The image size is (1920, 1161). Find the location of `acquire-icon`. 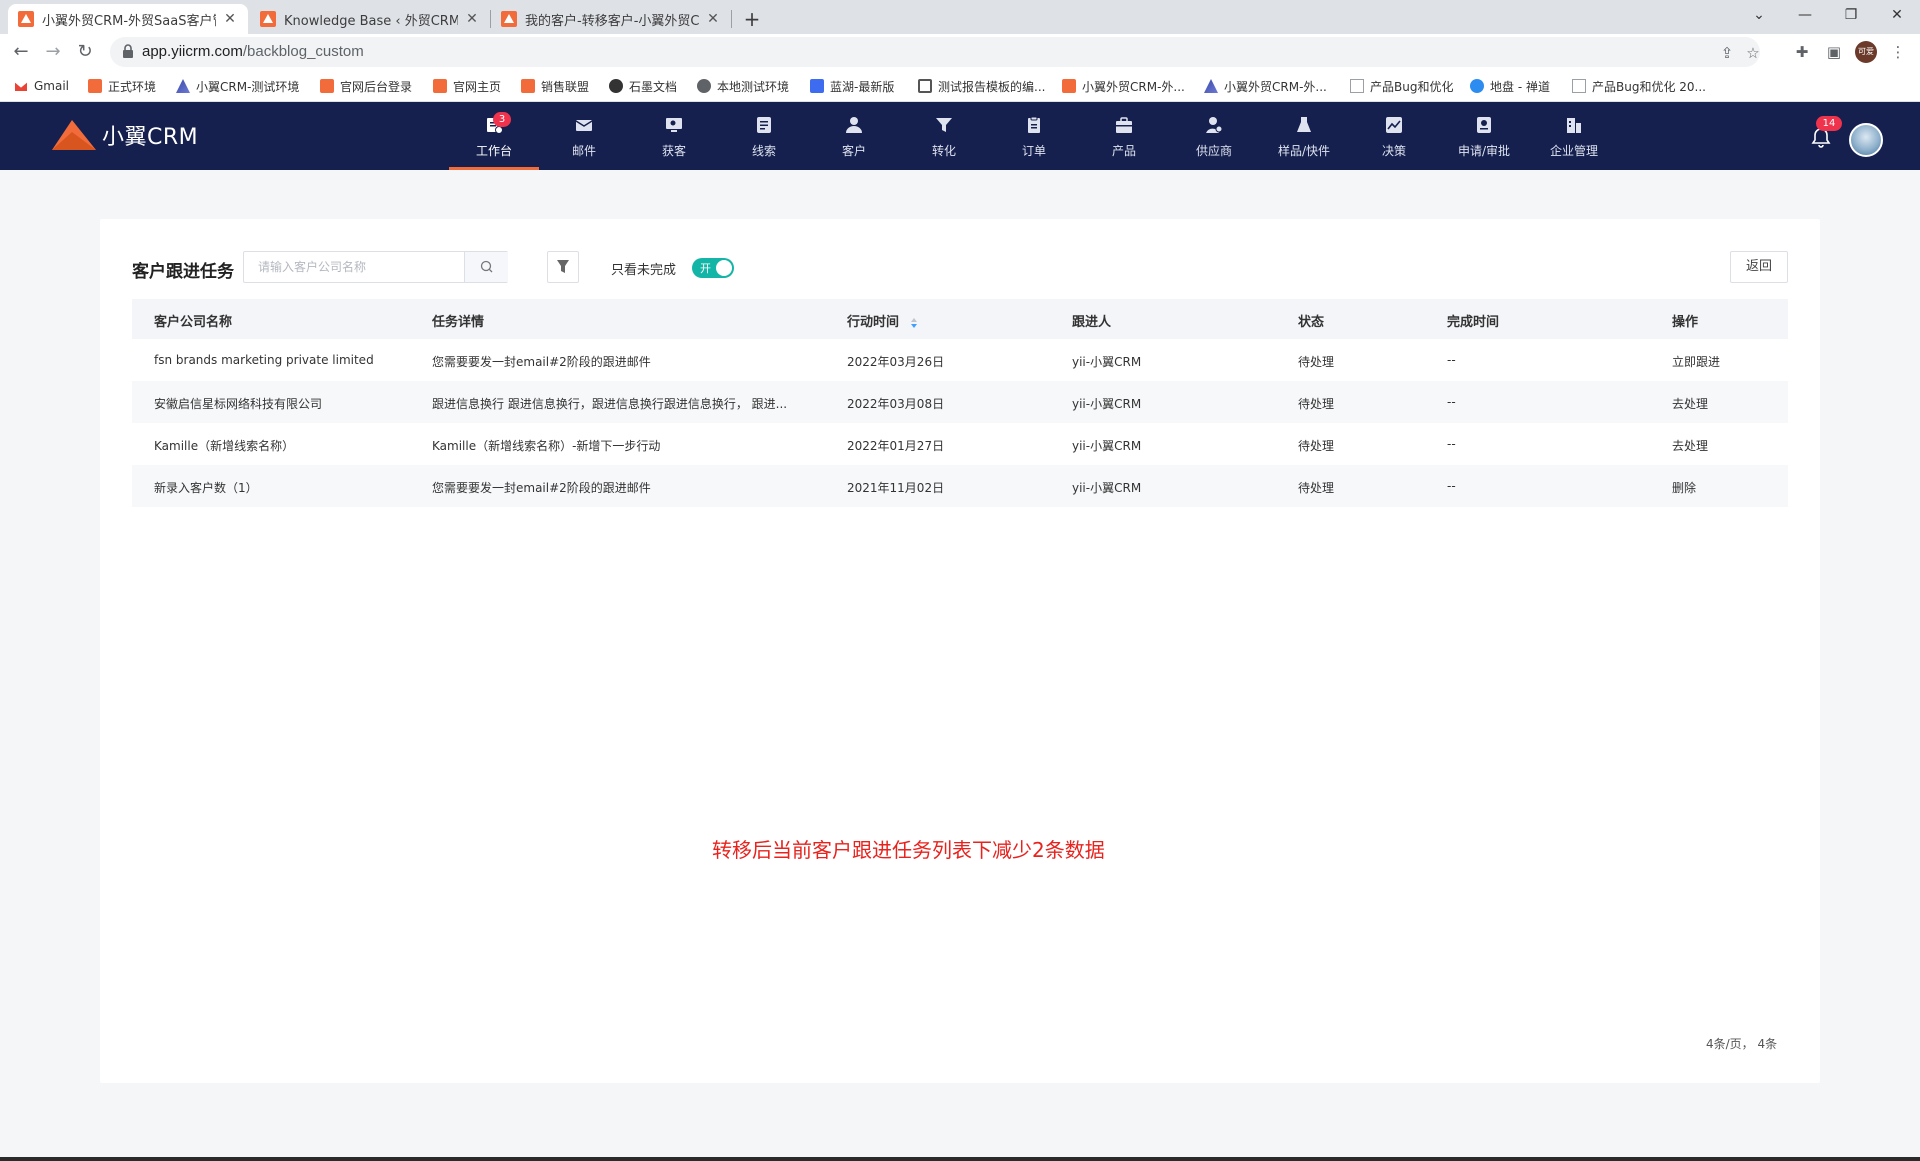

acquire-icon is located at coordinates (674, 125).